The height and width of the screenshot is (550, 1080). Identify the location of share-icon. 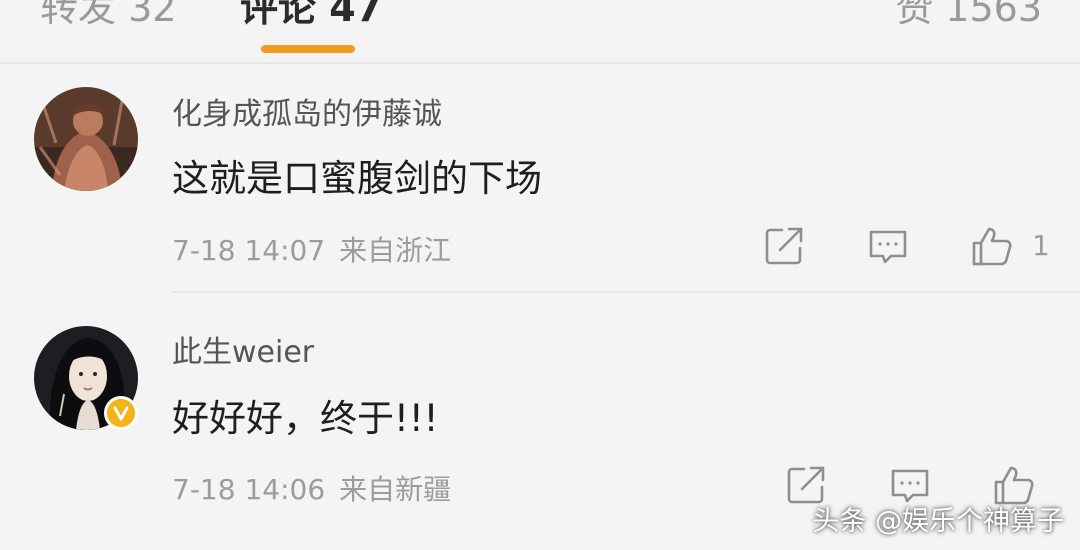
(784, 246).